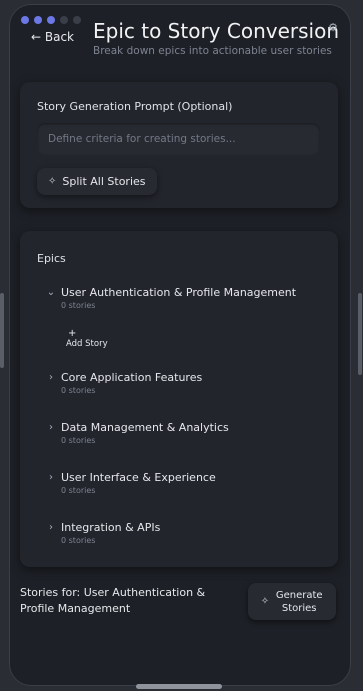 Image resolution: width=363 pixels, height=691 pixels. Describe the element at coordinates (299, 601) in the screenshot. I see `generate-stories-label: Generate Stories` at that location.